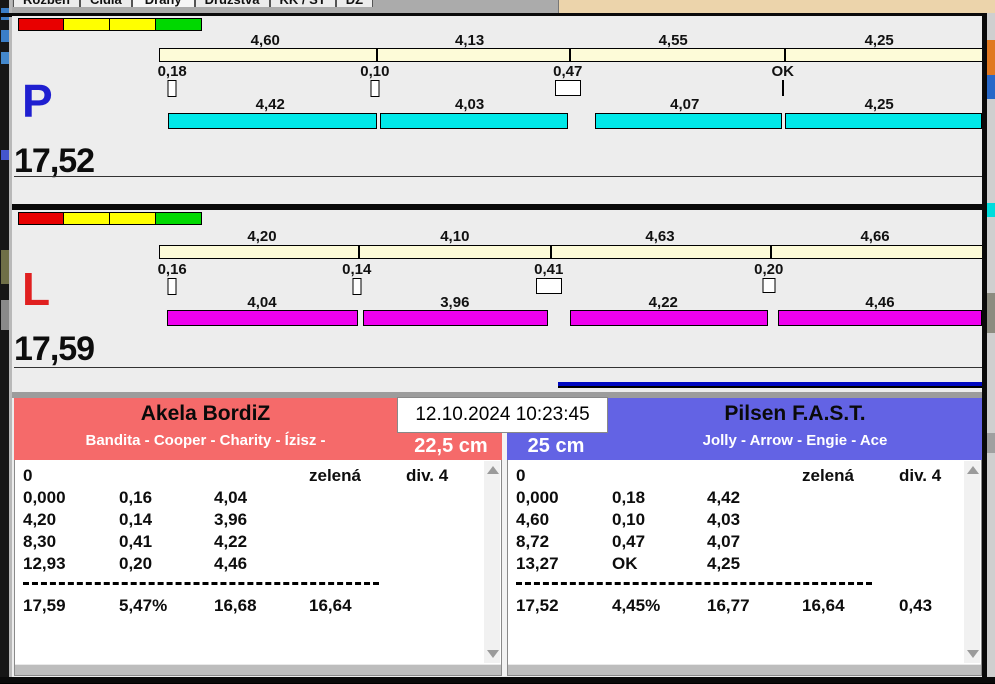 This screenshot has height=684, width=995. What do you see at coordinates (724, 563) in the screenshot?
I see `split-value: 4,25` at bounding box center [724, 563].